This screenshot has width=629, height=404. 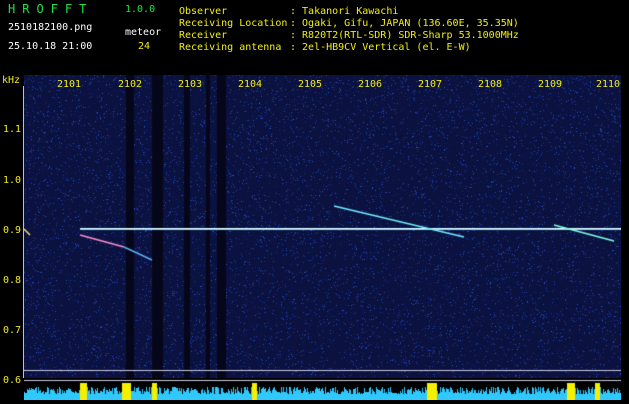 I want to click on meteor-count: 24, so click(x=144, y=46).